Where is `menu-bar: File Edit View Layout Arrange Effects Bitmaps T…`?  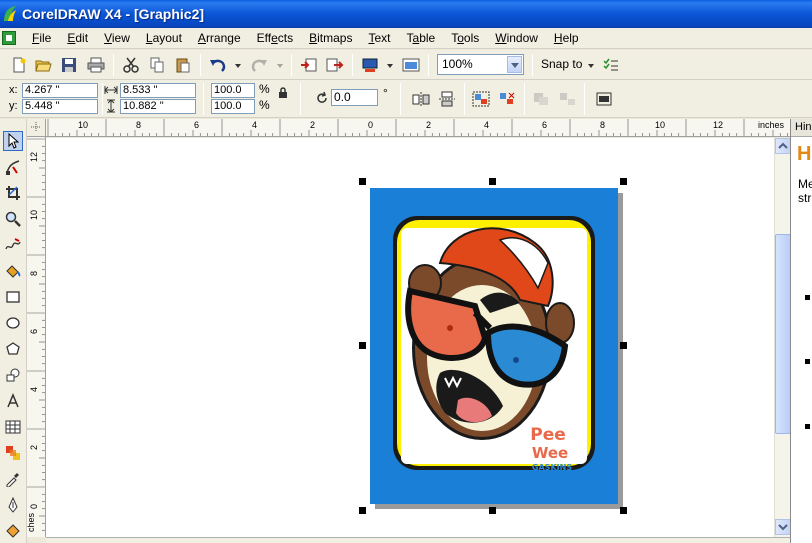 menu-bar: File Edit View Layout Arrange Effects Bitmaps T… is located at coordinates (406, 38).